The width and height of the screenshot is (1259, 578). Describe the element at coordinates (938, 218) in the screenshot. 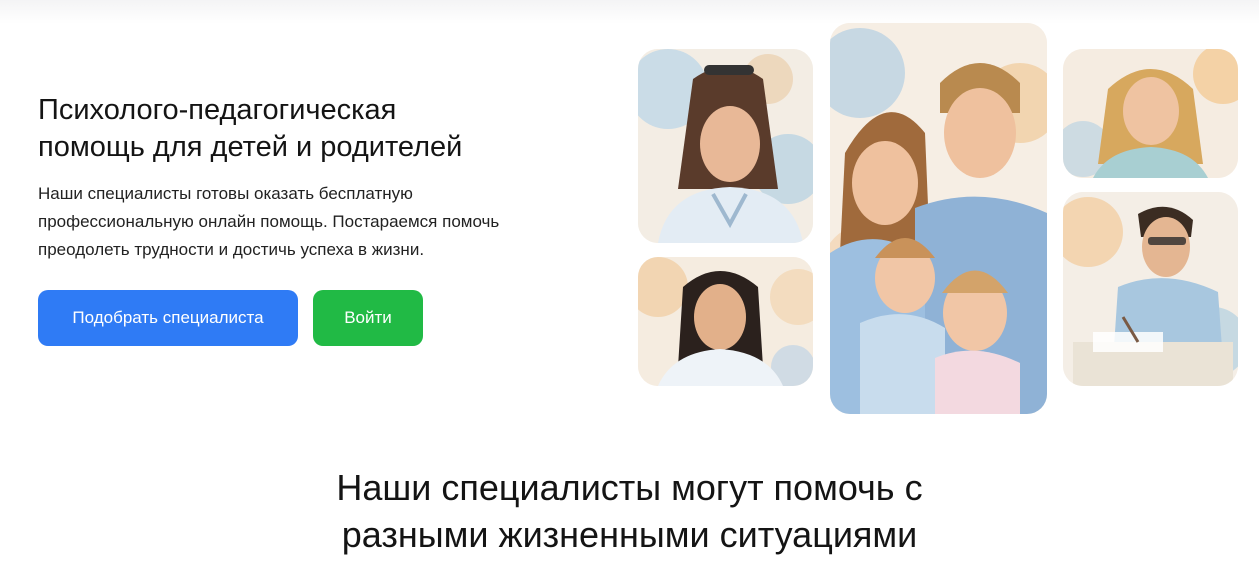

I see `family-image` at that location.